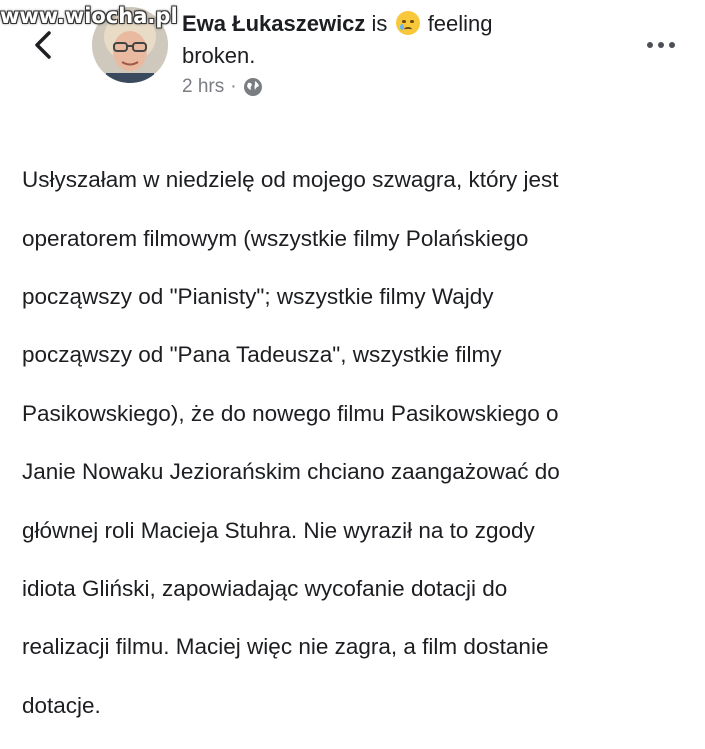 The width and height of the screenshot is (705, 749). I want to click on post-timestamp: 2 hrs, so click(203, 87).